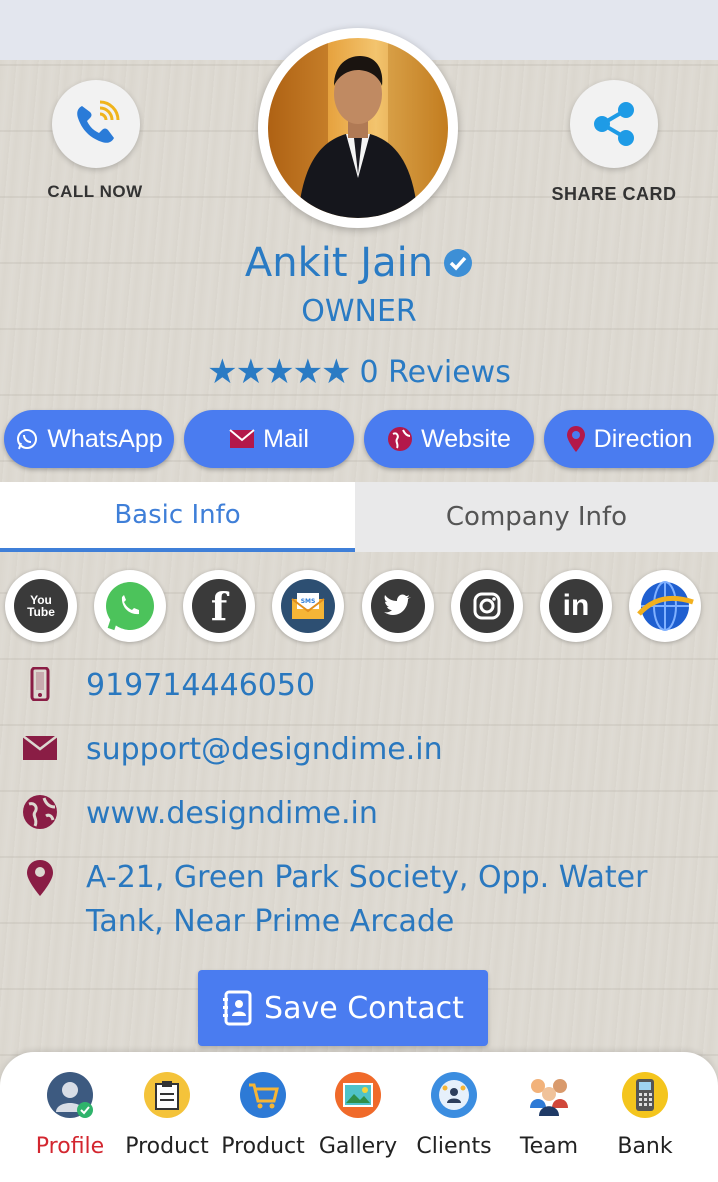  I want to click on mail-button: Mail, so click(269, 439).